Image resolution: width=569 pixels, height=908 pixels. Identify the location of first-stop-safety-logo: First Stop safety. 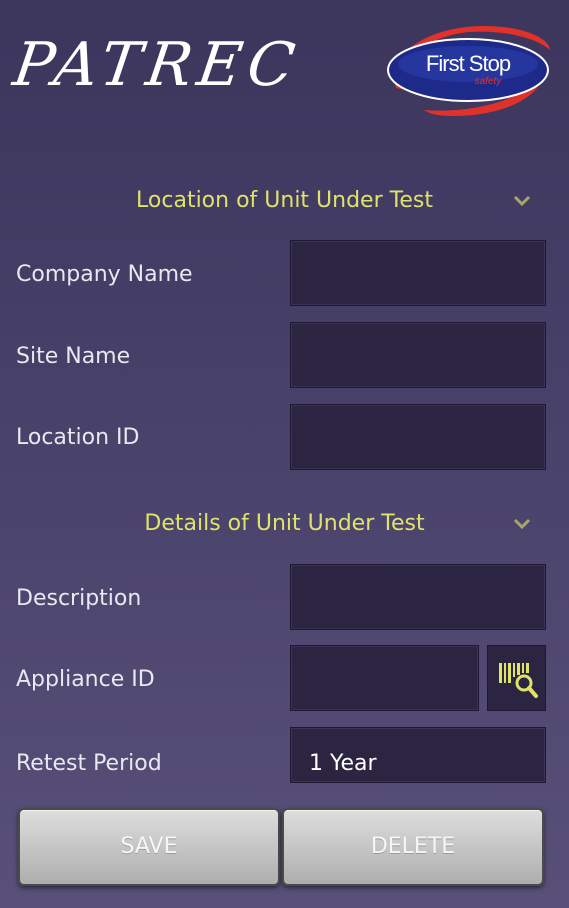
(468, 71).